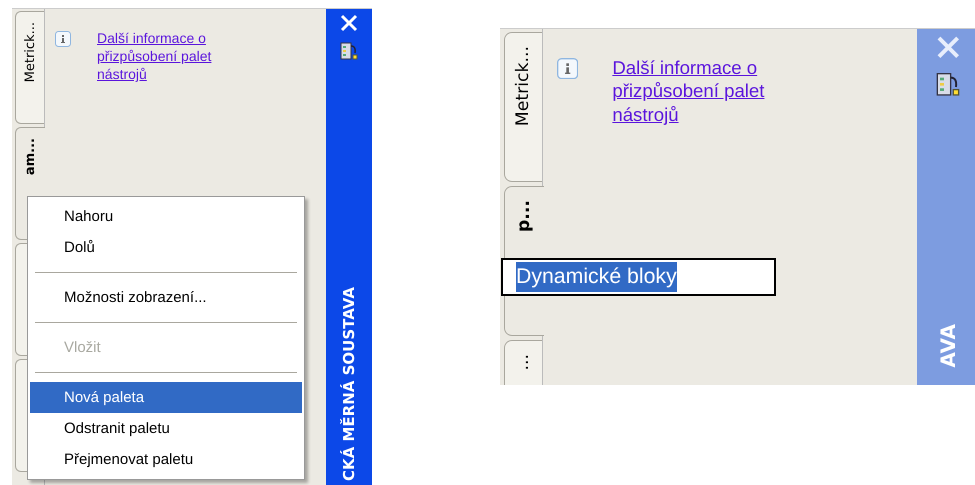  Describe the element at coordinates (166, 428) in the screenshot. I see `menu-item: Odstranit paletu` at that location.